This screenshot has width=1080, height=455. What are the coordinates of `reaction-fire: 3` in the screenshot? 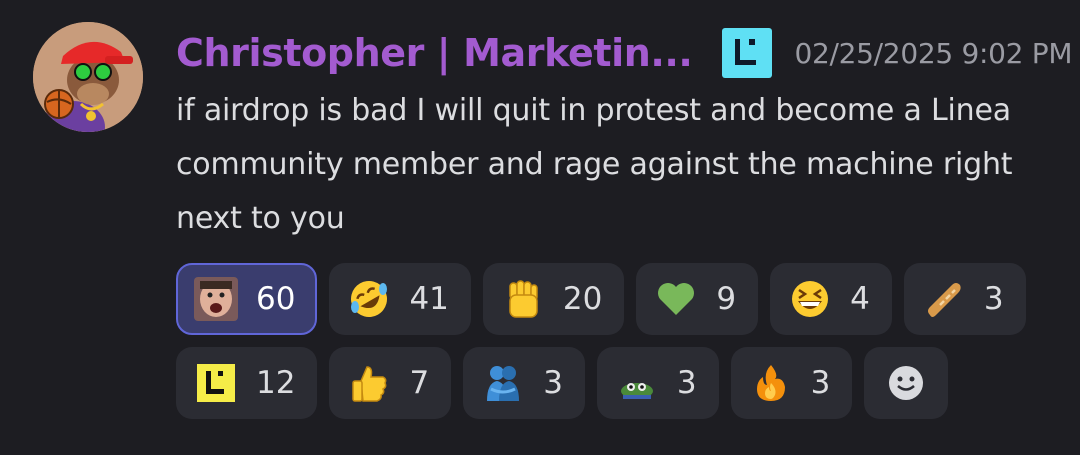 It's located at (791, 383).